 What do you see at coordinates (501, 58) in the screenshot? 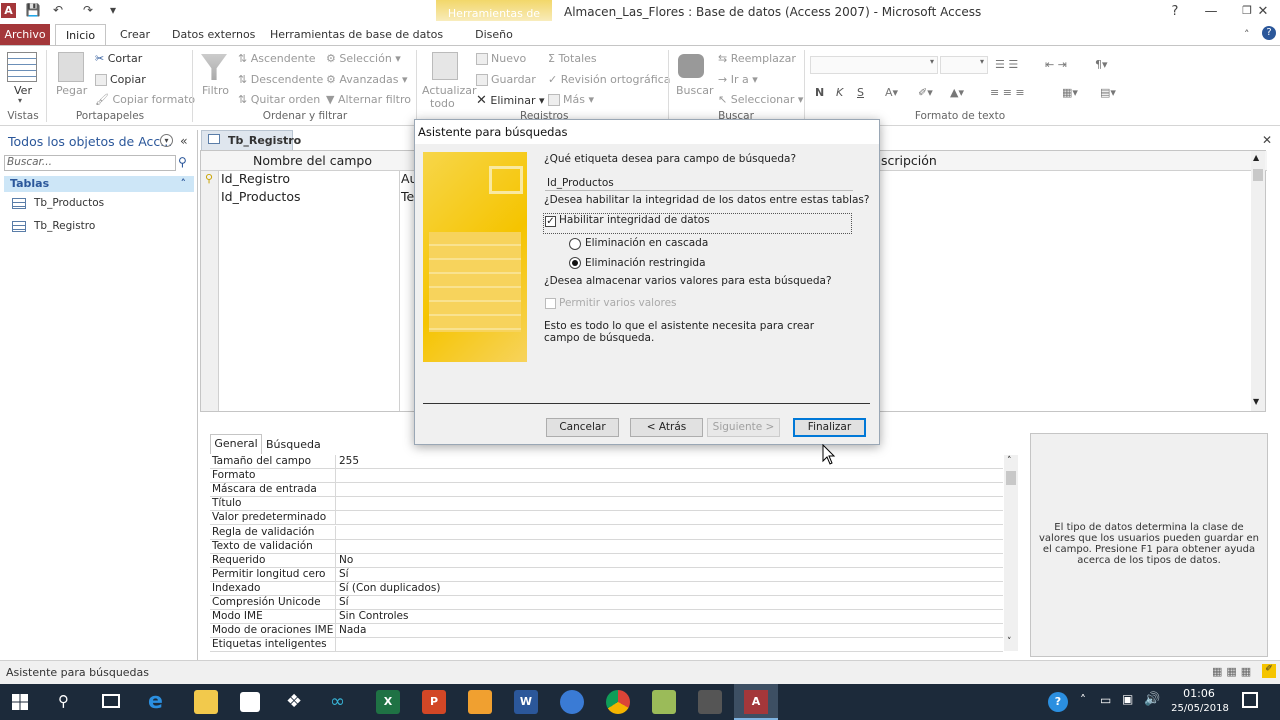
I see `nuevo-button: Nuevo` at bounding box center [501, 58].